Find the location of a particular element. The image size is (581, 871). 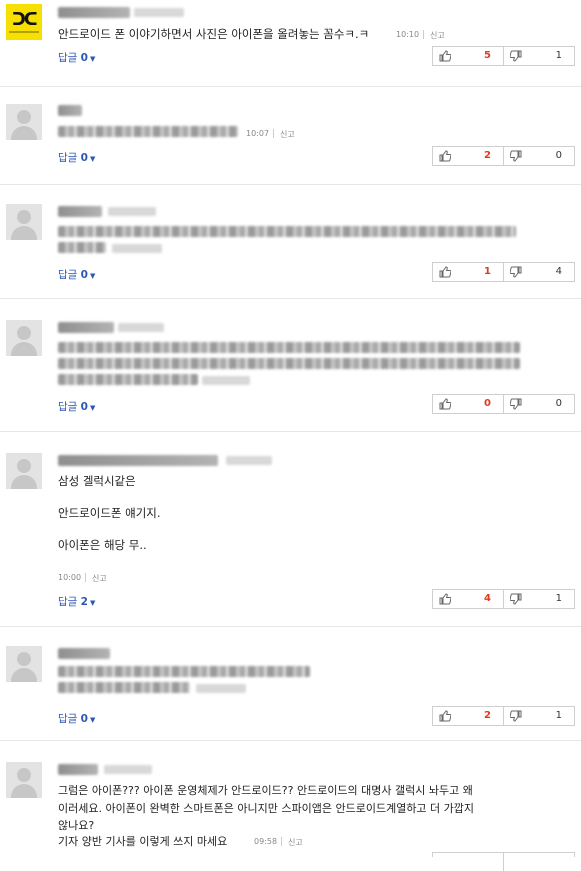

reply-toggle: 답글 2 ▼ is located at coordinates (76, 601).